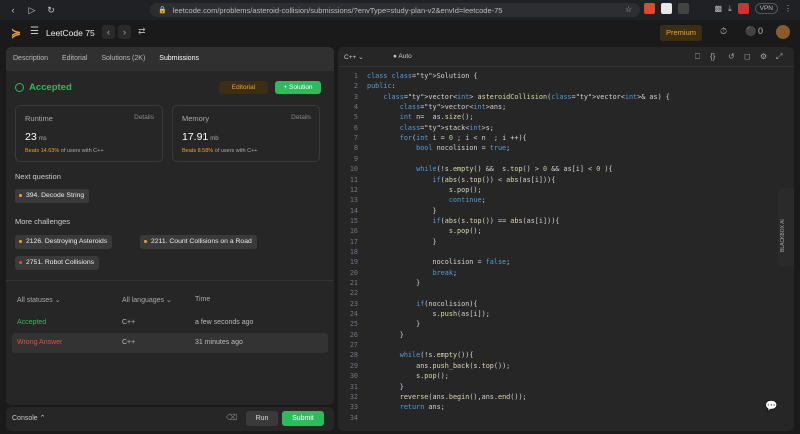 Image resolution: width=800 pixels, height=434 pixels. What do you see at coordinates (400, 33) in the screenshot?
I see `app-header: ≽ ☰ LeetCode 75 ‹ › ⇄ Premium ⏱ ⚫ 0` at bounding box center [400, 33].